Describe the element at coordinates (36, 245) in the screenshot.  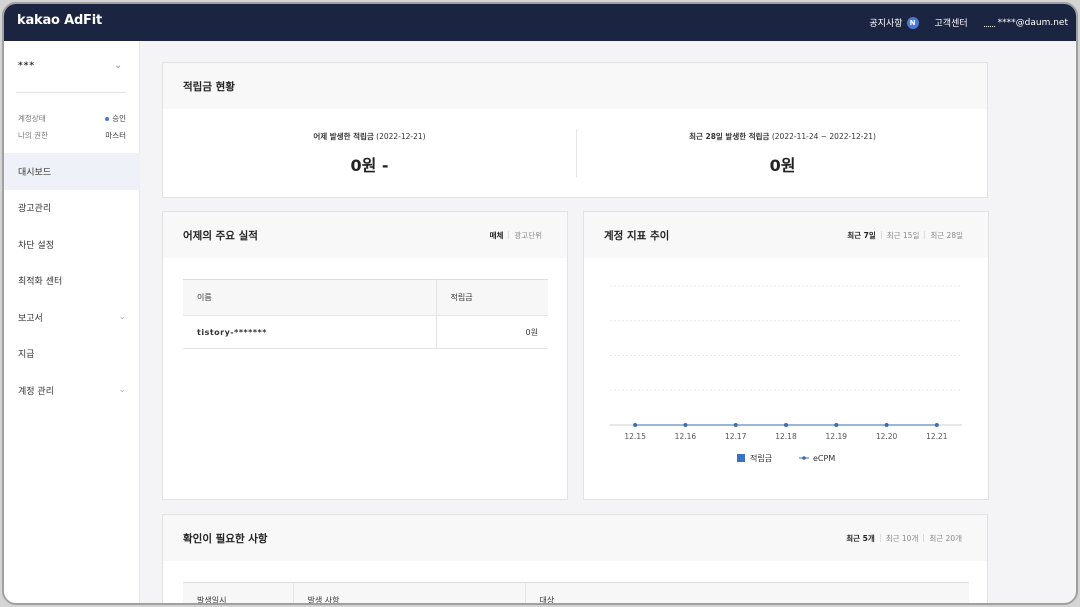
I see `sidebar-item-label: 차단 설정` at that location.